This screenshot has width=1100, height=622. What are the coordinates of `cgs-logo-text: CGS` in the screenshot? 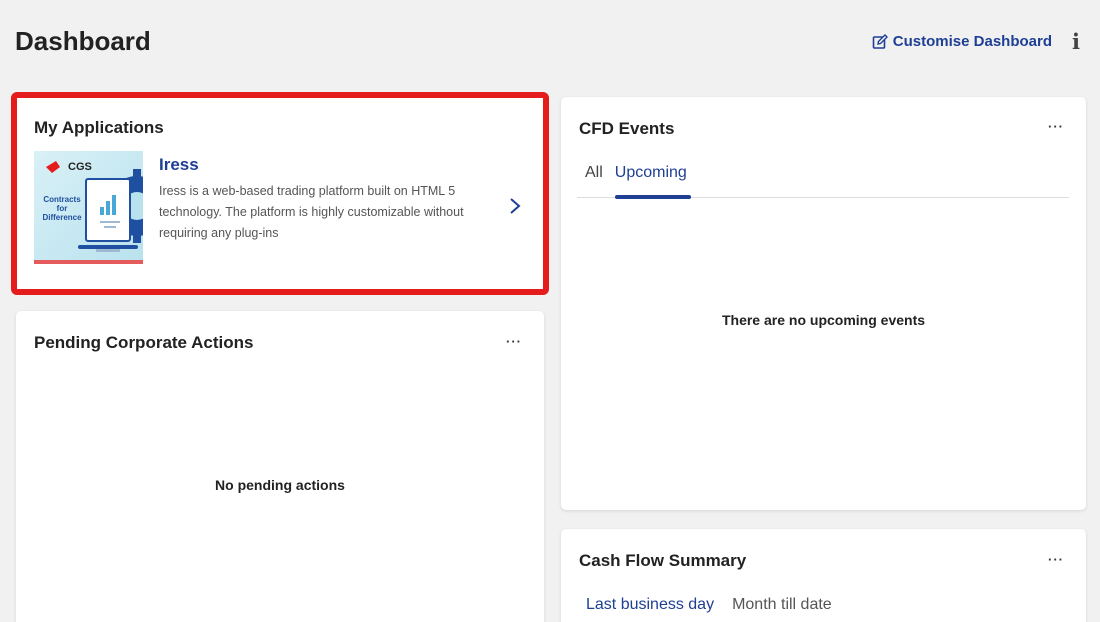 It's located at (80, 167).